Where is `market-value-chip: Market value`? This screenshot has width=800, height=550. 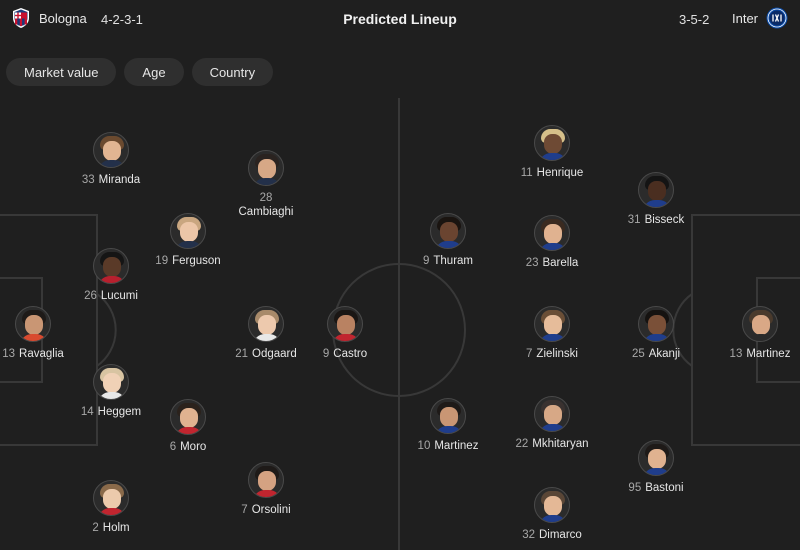
market-value-chip: Market value is located at coordinates (61, 72).